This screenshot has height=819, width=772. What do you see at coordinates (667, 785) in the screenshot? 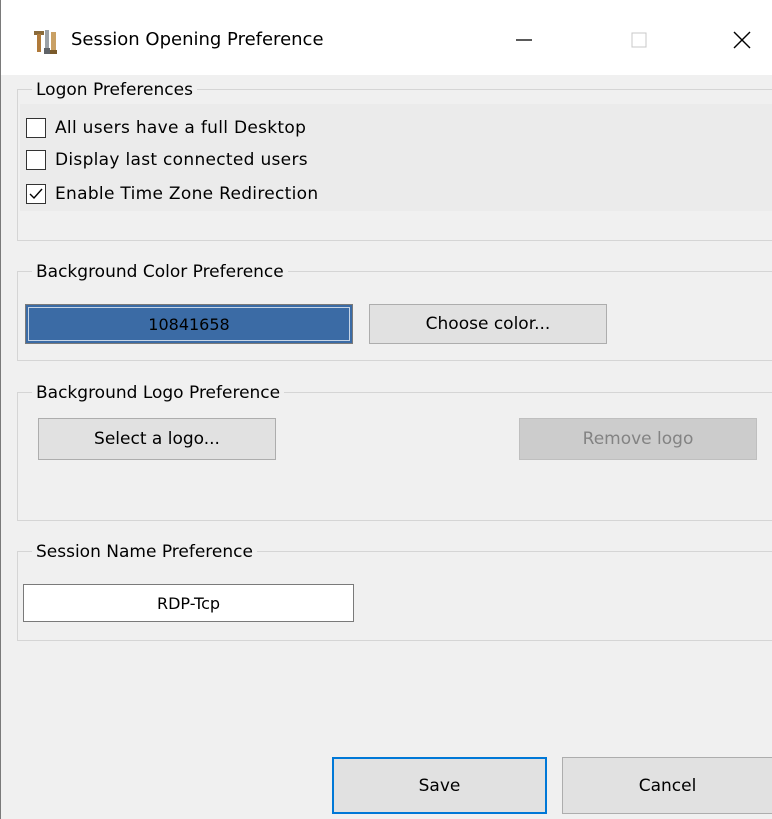
I see `cancel-button: Cancel` at bounding box center [667, 785].